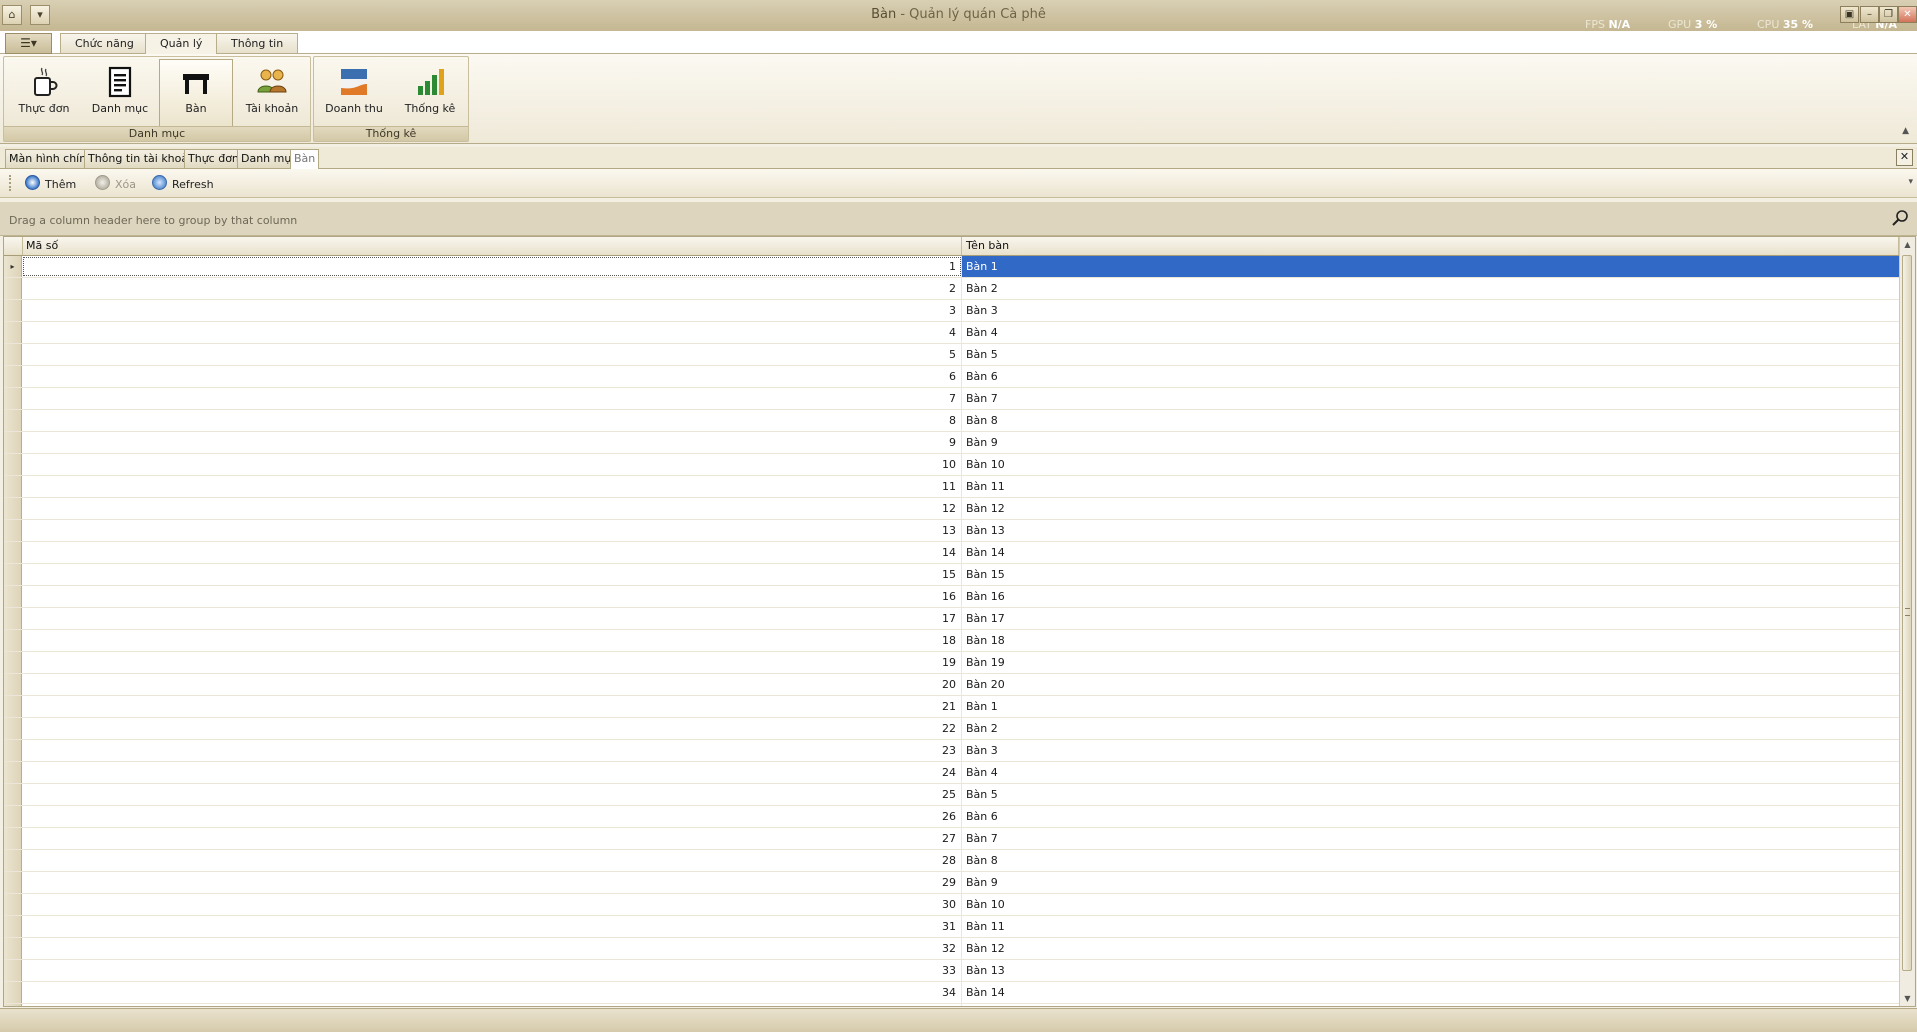  Describe the element at coordinates (951, 333) in the screenshot. I see `table-row: 4 Bàn 4` at that location.